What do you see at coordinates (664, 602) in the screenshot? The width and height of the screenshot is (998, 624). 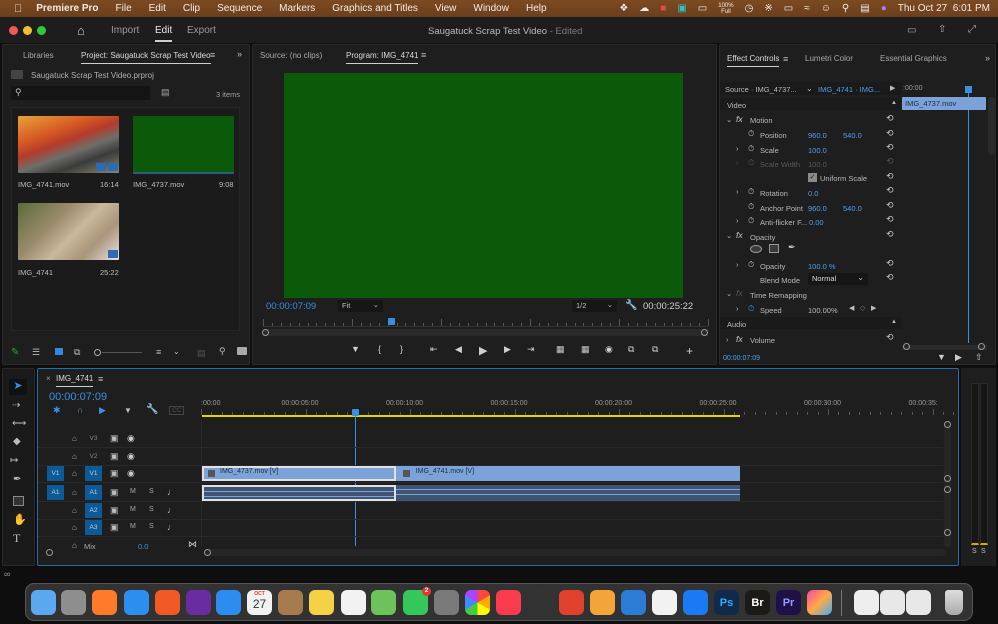 I see `dock-app-pages` at bounding box center [664, 602].